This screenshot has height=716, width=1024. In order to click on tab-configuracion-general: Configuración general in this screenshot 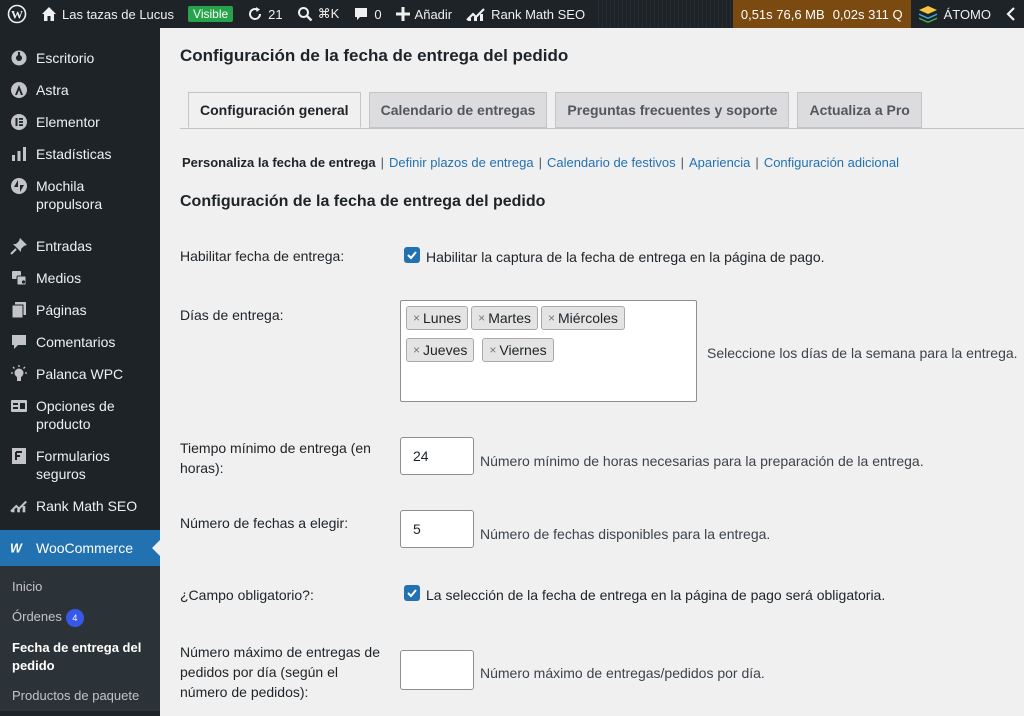, I will do `click(274, 110)`.